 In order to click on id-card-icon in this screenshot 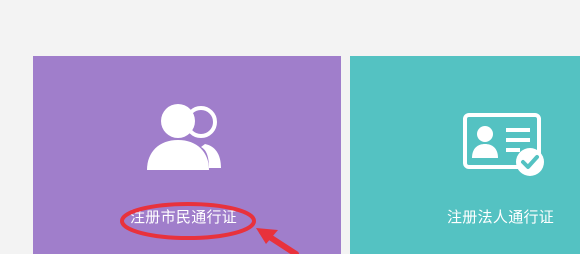, I will do `click(505, 145)`.